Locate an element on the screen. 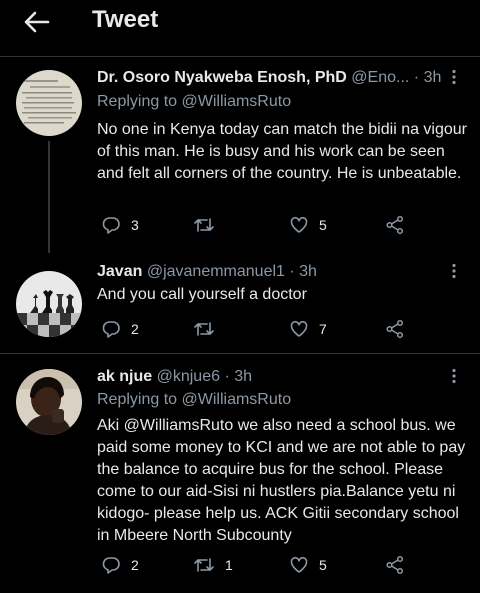  display-name: ak njue is located at coordinates (124, 376).